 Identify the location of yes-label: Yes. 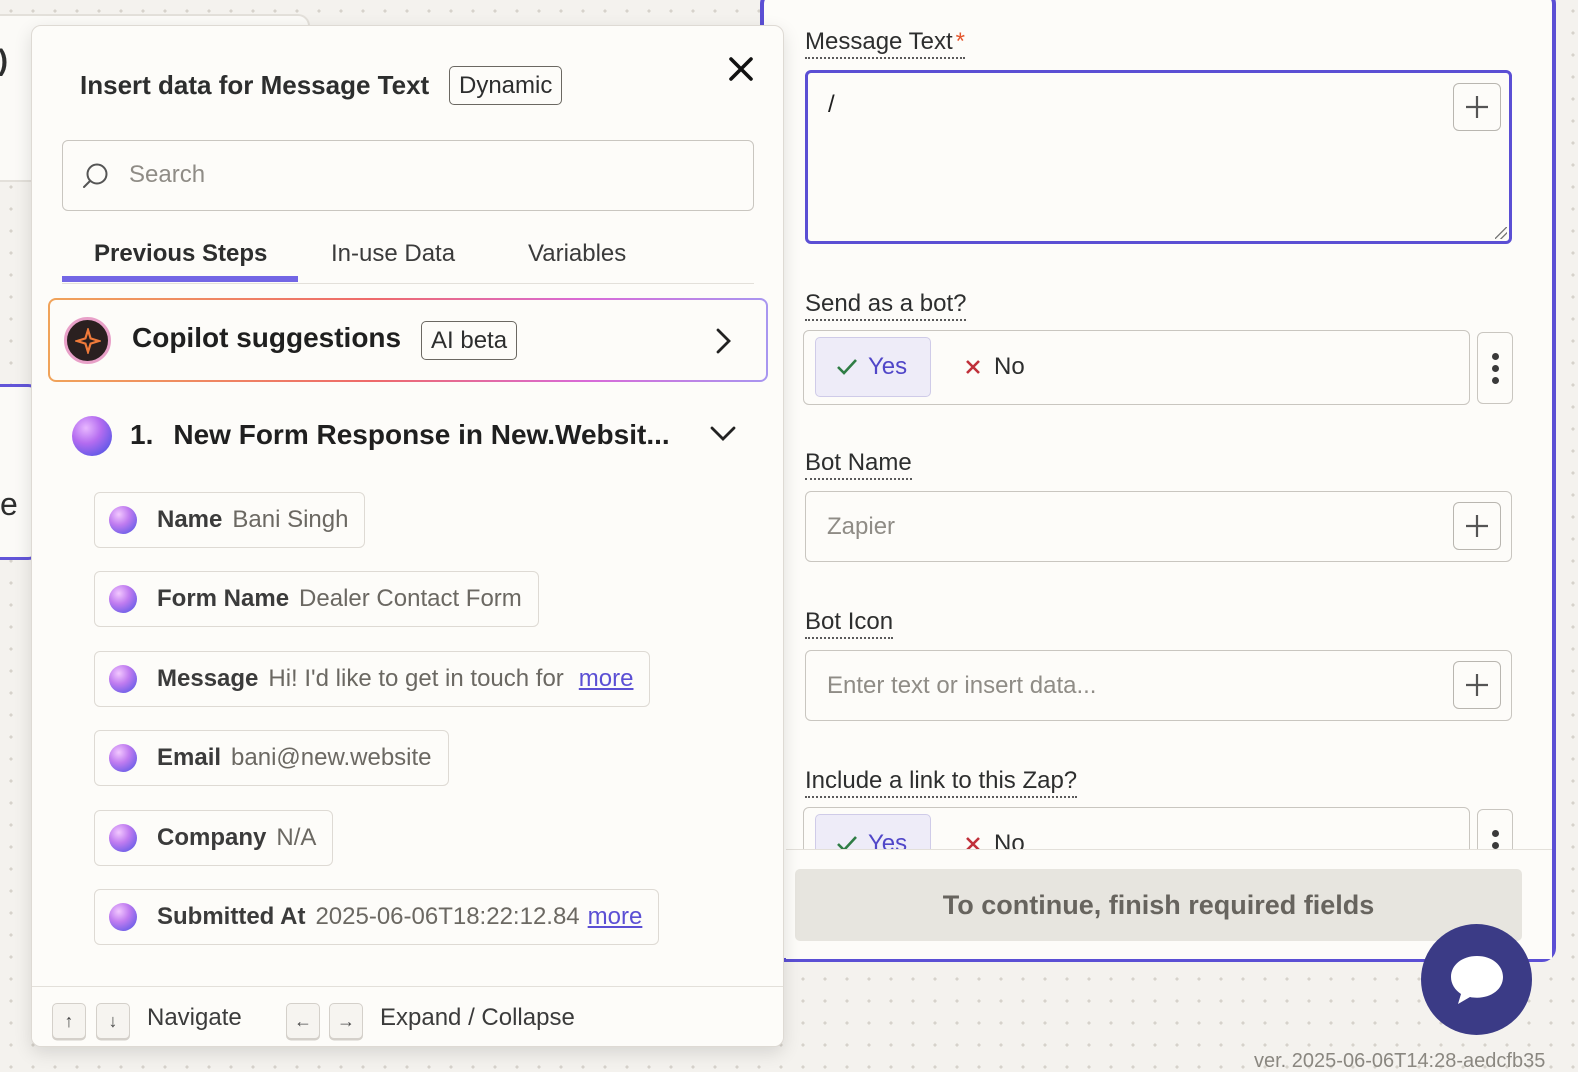
(888, 366).